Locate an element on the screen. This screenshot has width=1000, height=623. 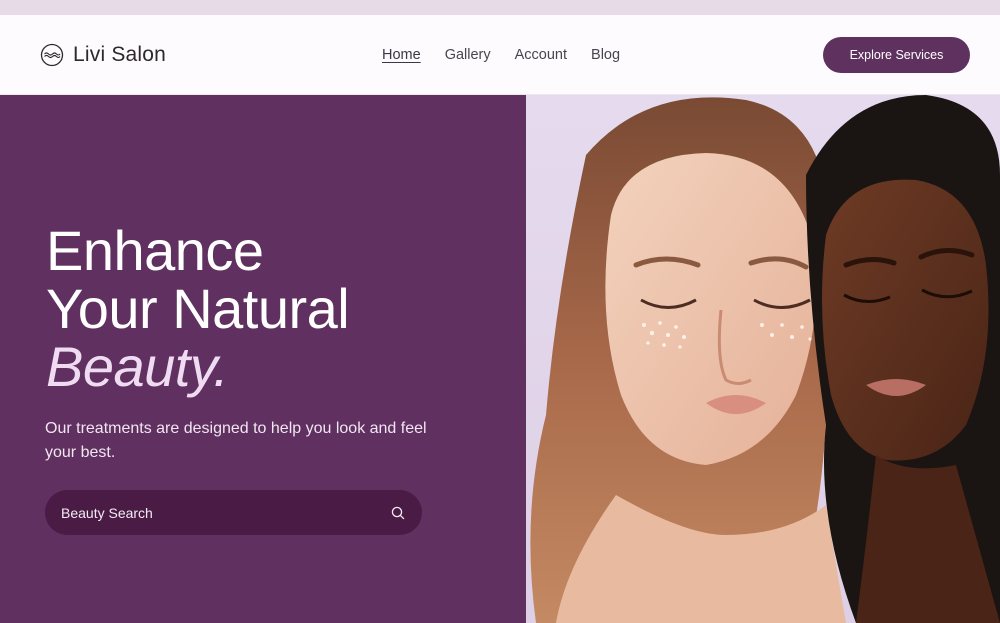
explore-services-button: Explore Services is located at coordinates (896, 55).